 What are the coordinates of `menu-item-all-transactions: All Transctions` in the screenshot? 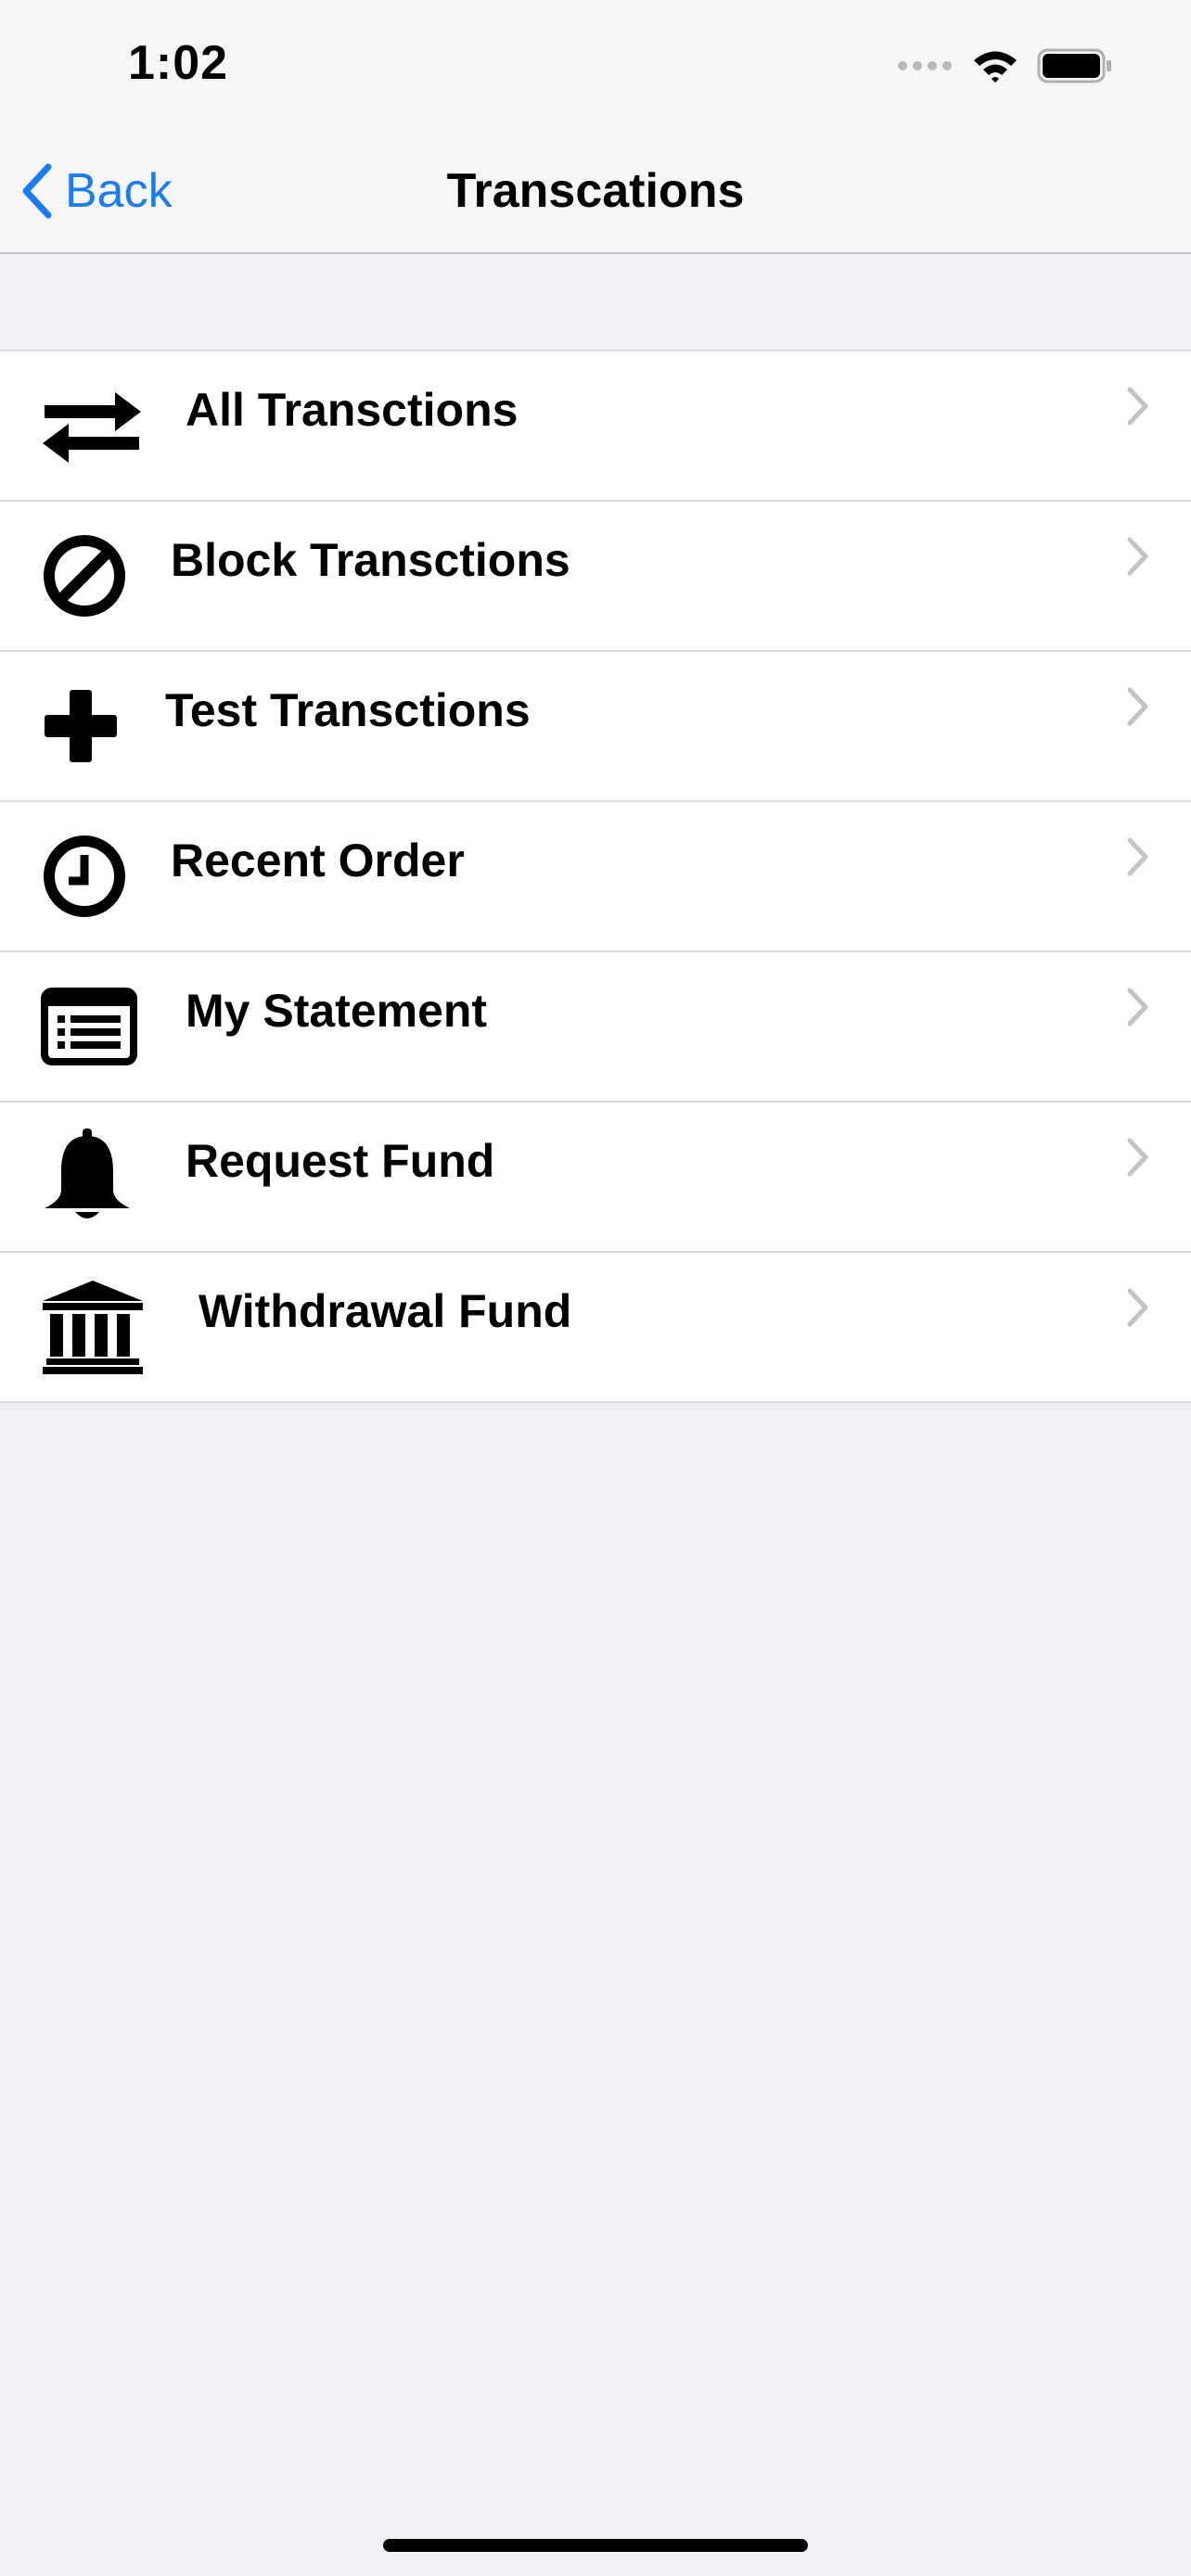 It's located at (595, 425).